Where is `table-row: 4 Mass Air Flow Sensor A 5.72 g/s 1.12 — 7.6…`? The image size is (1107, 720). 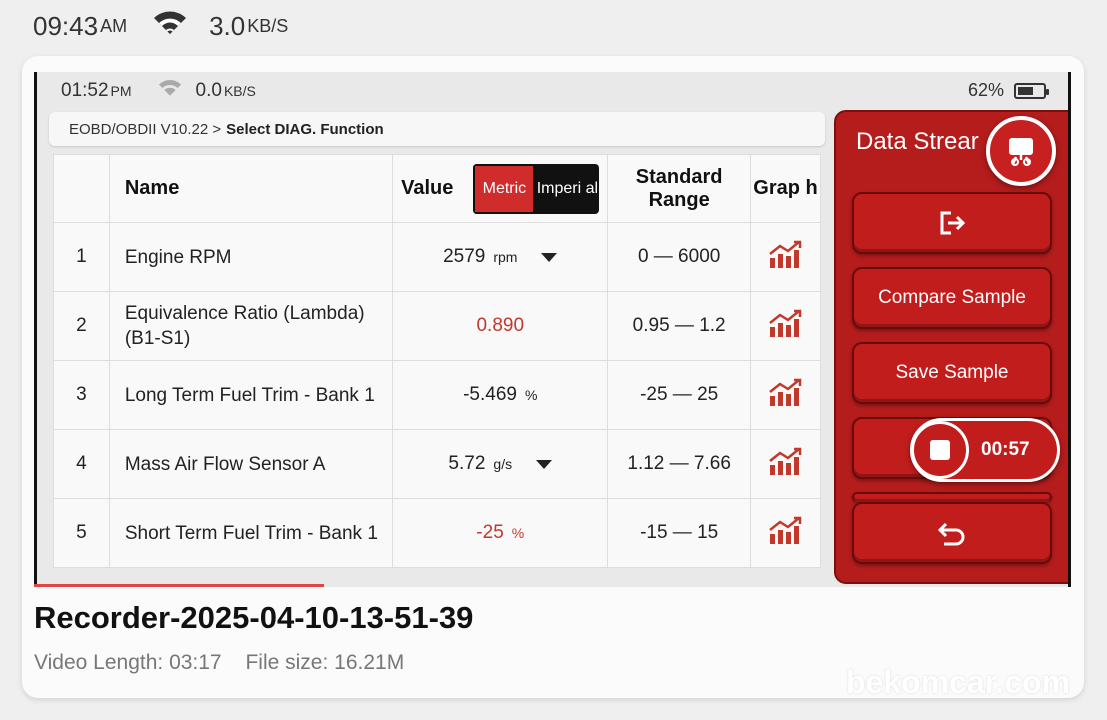
table-row: 4 Mass Air Flow Sensor A 5.72 g/s 1.12 — 7.6… is located at coordinates (437, 464).